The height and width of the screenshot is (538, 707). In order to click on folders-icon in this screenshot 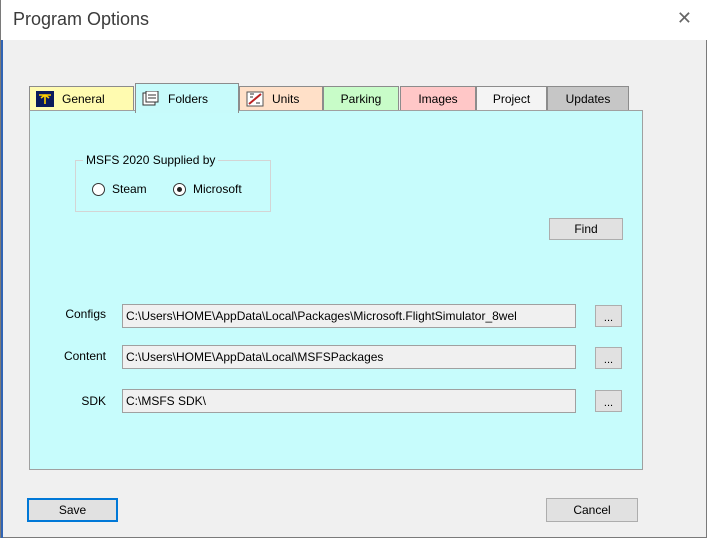, I will do `click(151, 98)`.